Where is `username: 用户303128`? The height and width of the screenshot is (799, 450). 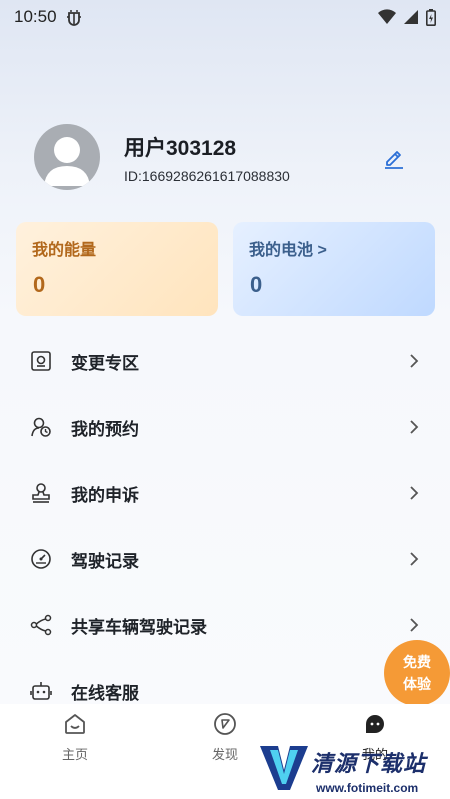
username: 用户303128 is located at coordinates (180, 148).